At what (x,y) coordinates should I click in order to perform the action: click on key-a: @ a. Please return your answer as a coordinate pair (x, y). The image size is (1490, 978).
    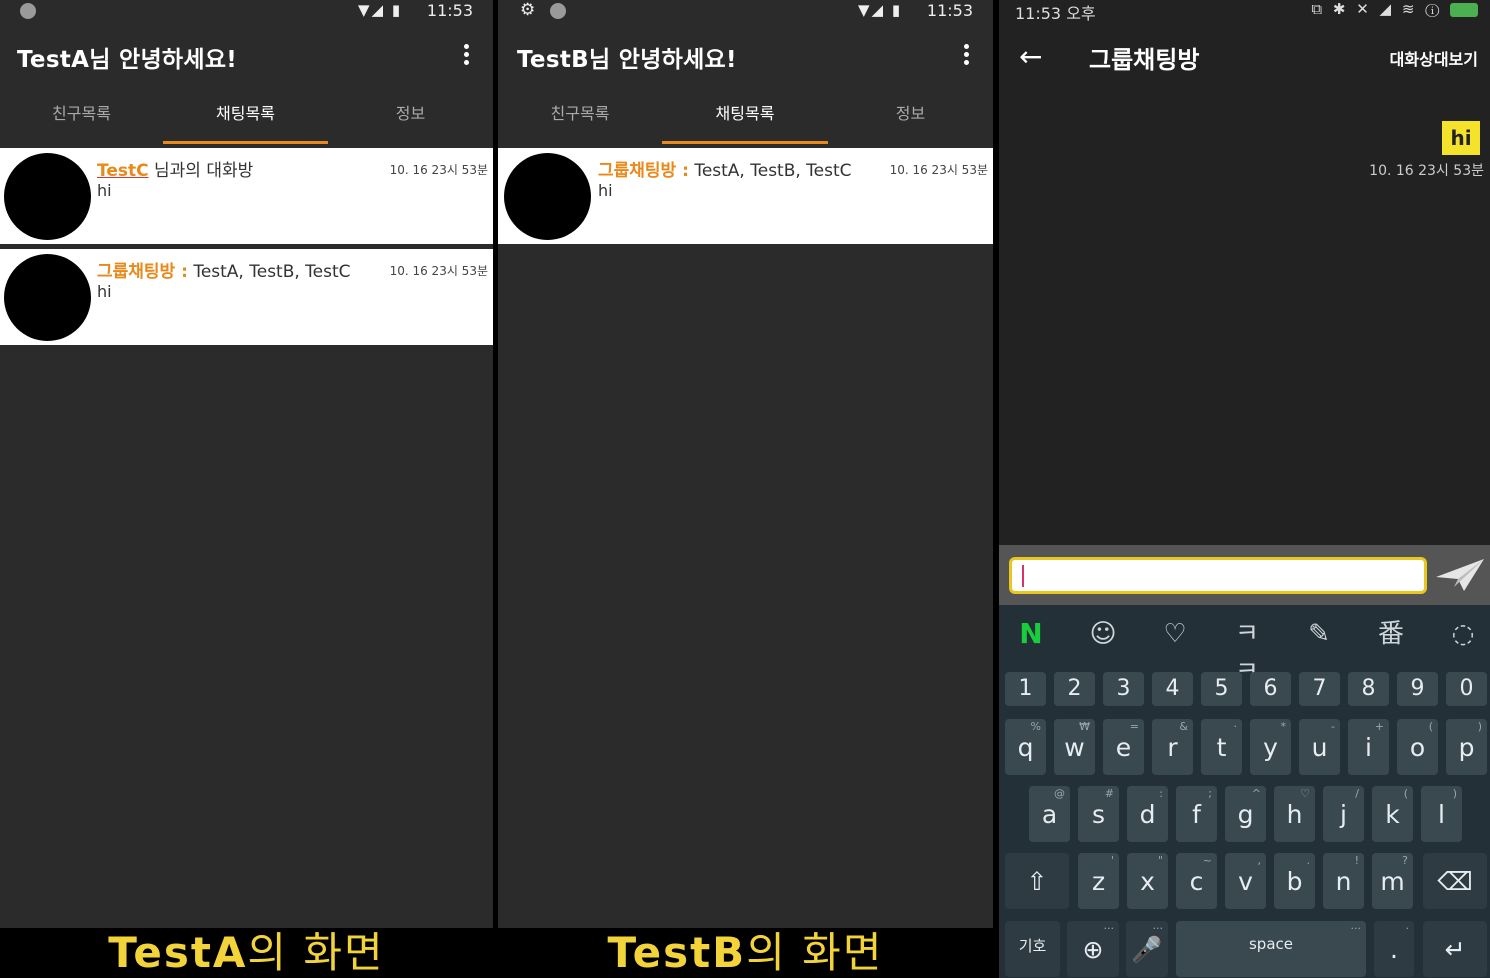
    Looking at the image, I should click on (1049, 814).